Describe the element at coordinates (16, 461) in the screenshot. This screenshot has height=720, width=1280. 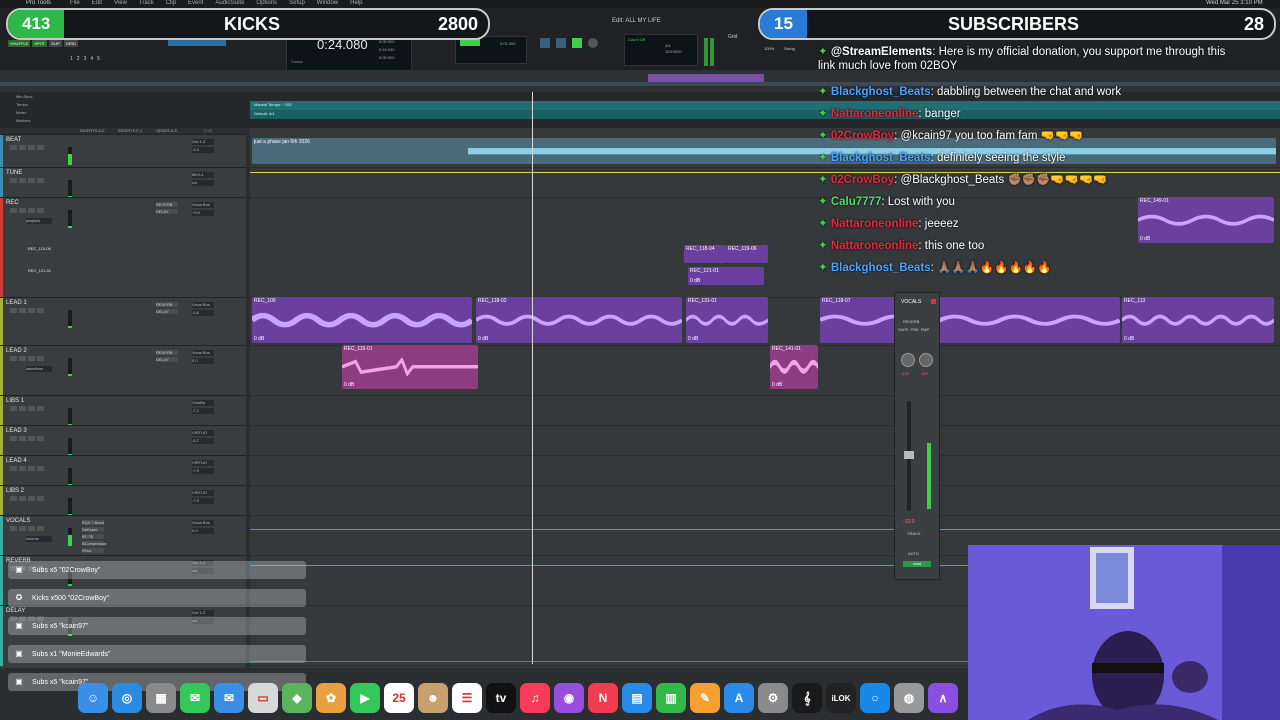
I see `track-name: LEAD 4` at that location.